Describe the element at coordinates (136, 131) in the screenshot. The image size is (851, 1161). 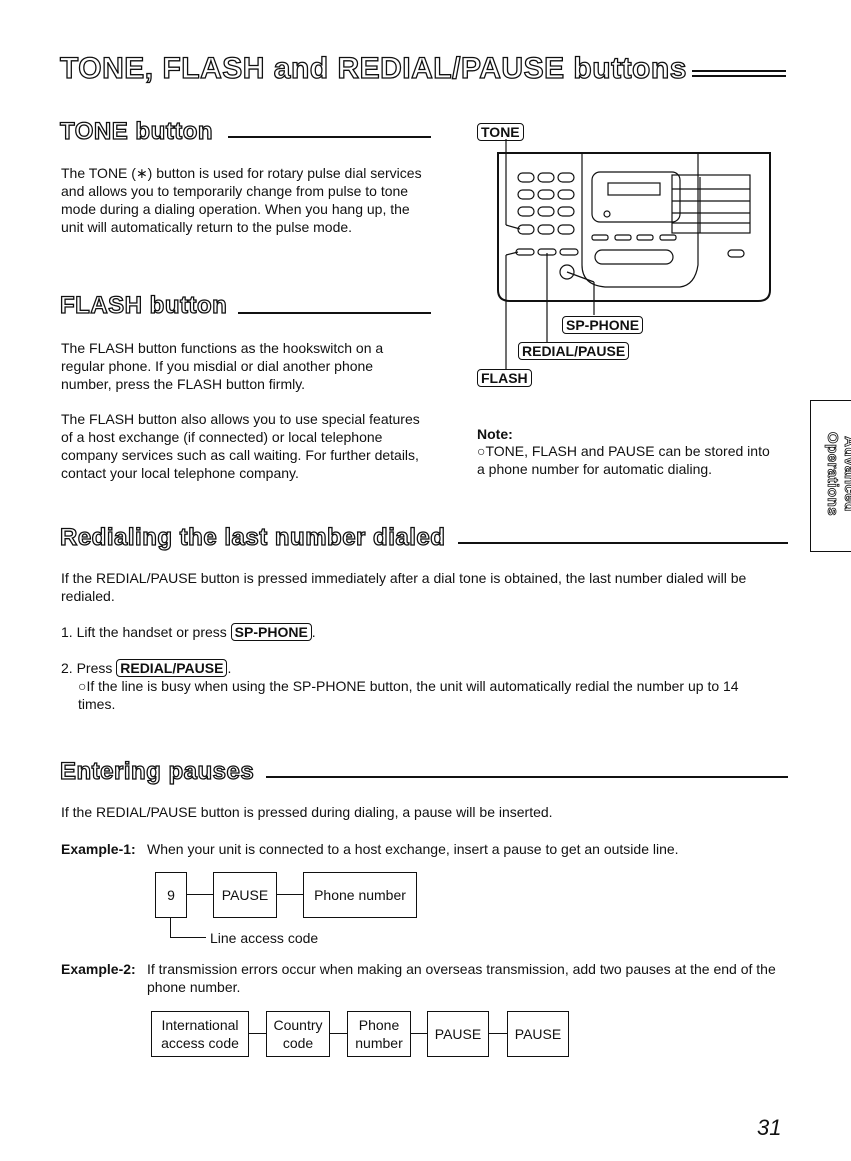
I see `tone-heading: TONE button` at that location.